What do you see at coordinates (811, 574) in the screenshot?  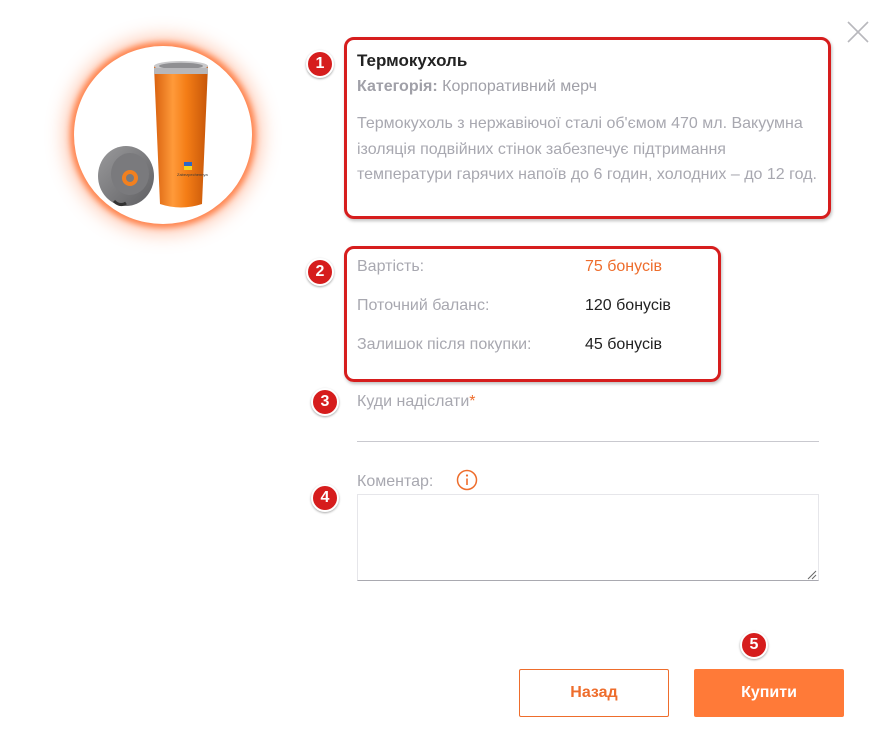 I see `resize-handle-icon` at bounding box center [811, 574].